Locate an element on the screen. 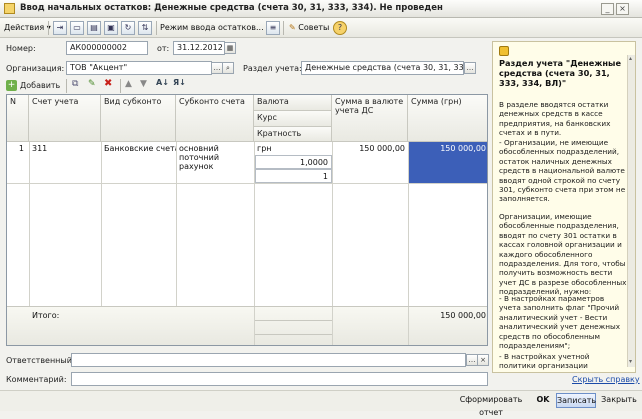  date-label: от: is located at coordinates (163, 48).